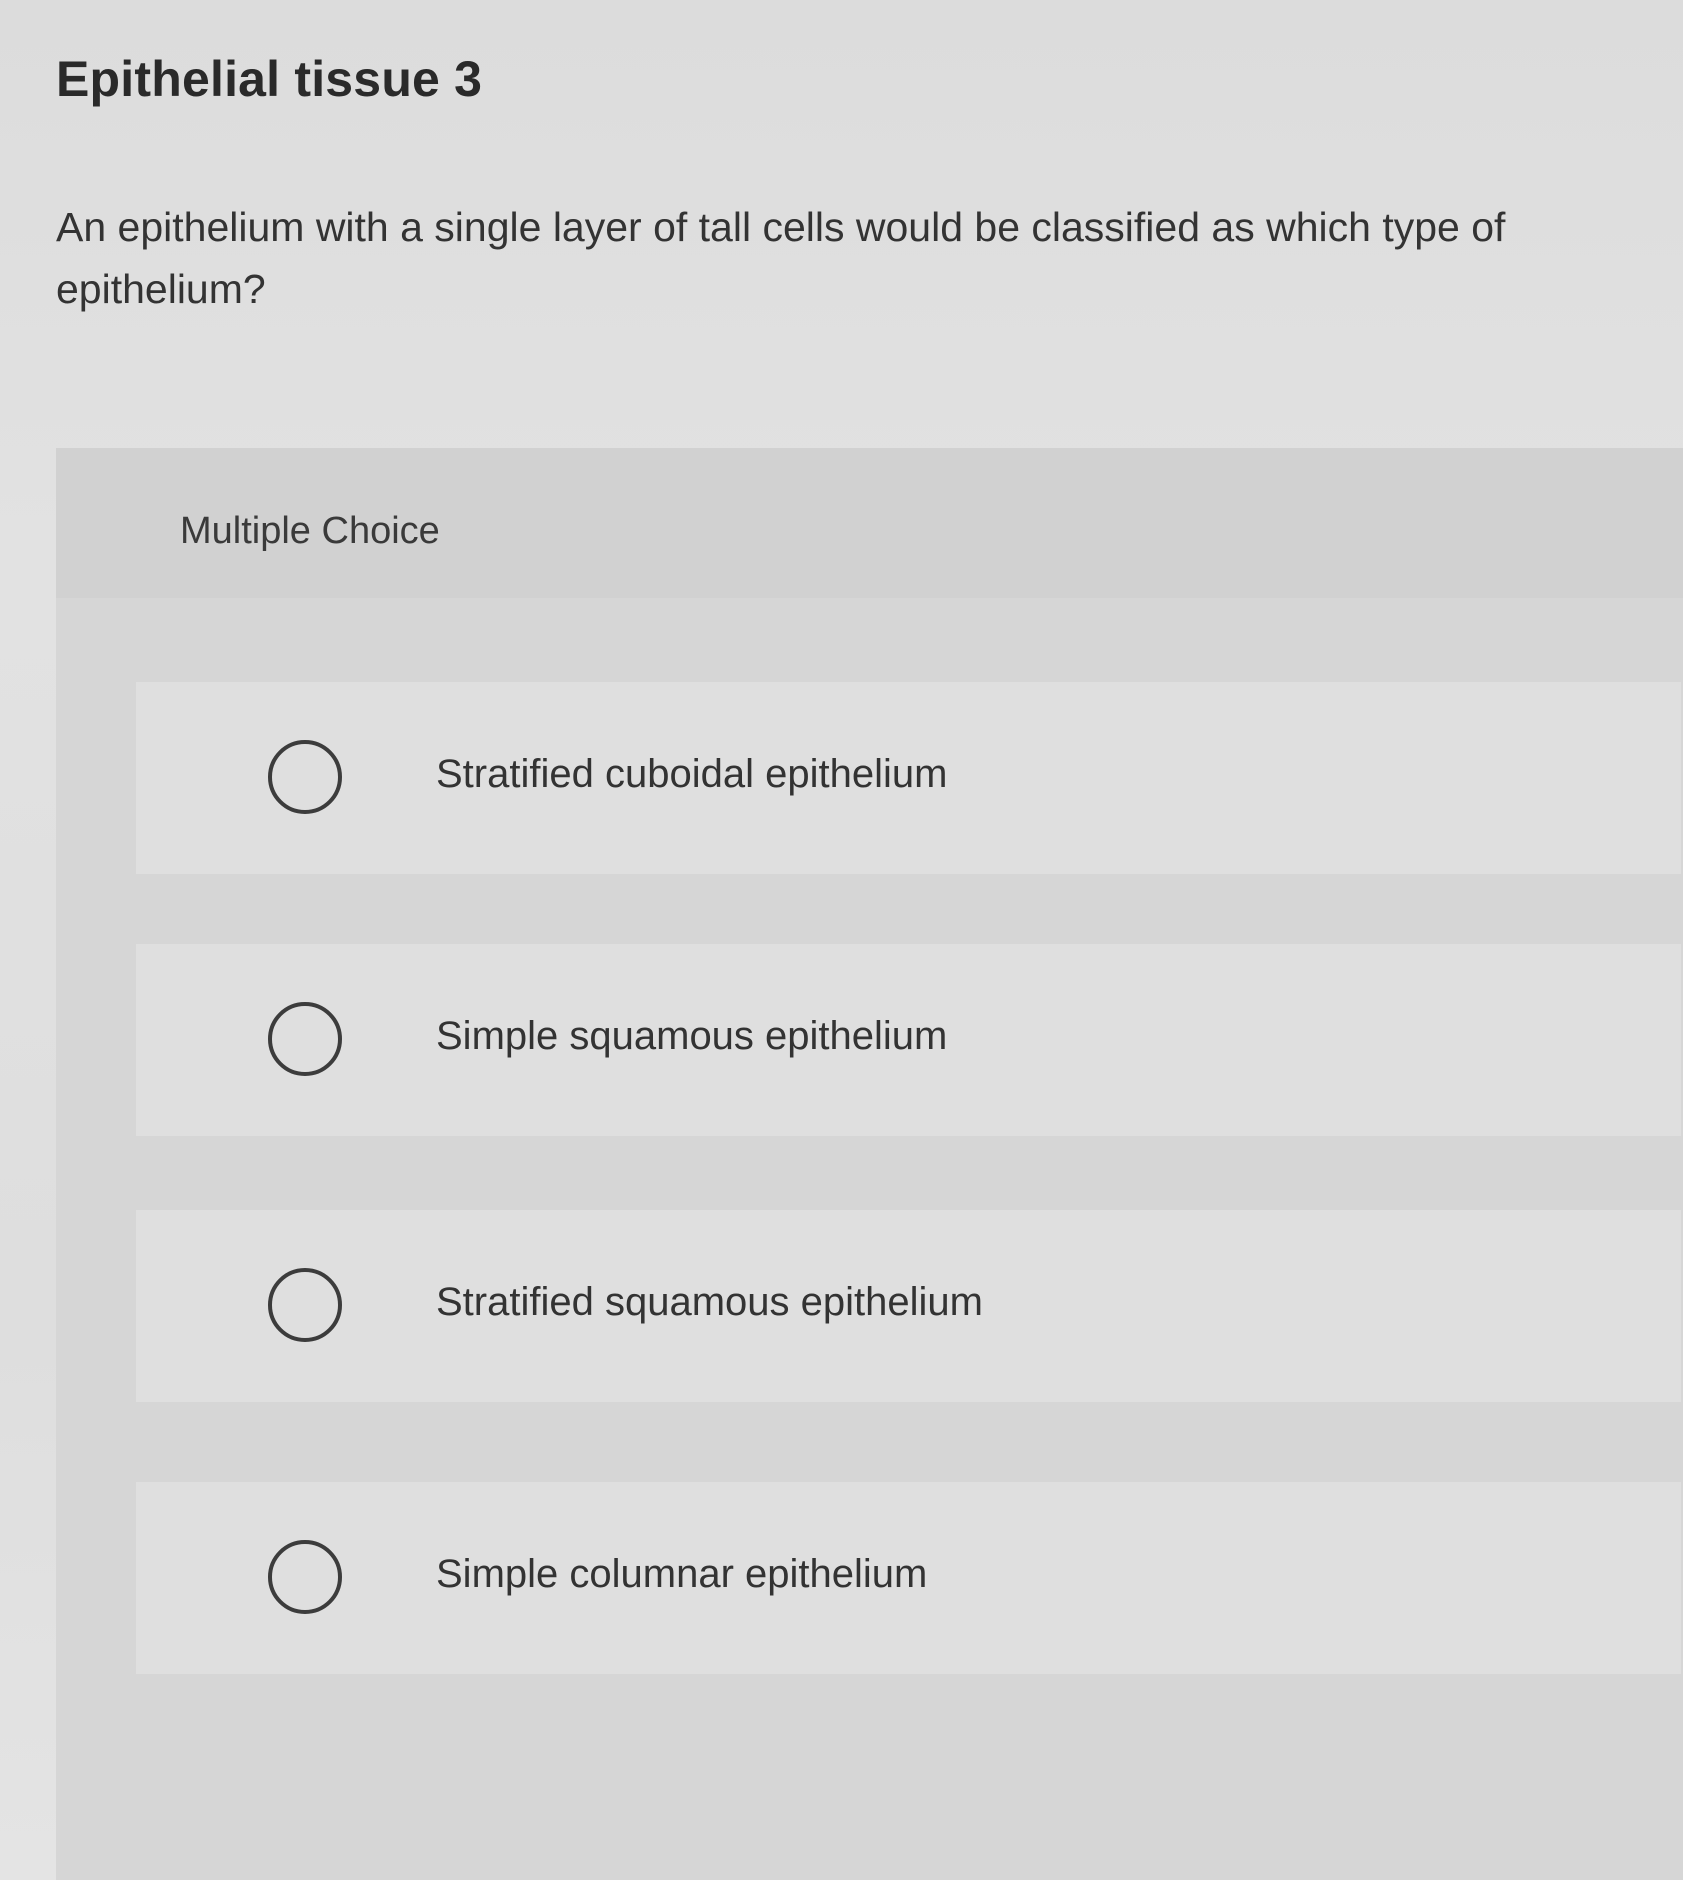 This screenshot has height=1880, width=1683. I want to click on choice-option-label: Stratified squamous epithelium, so click(709, 1302).